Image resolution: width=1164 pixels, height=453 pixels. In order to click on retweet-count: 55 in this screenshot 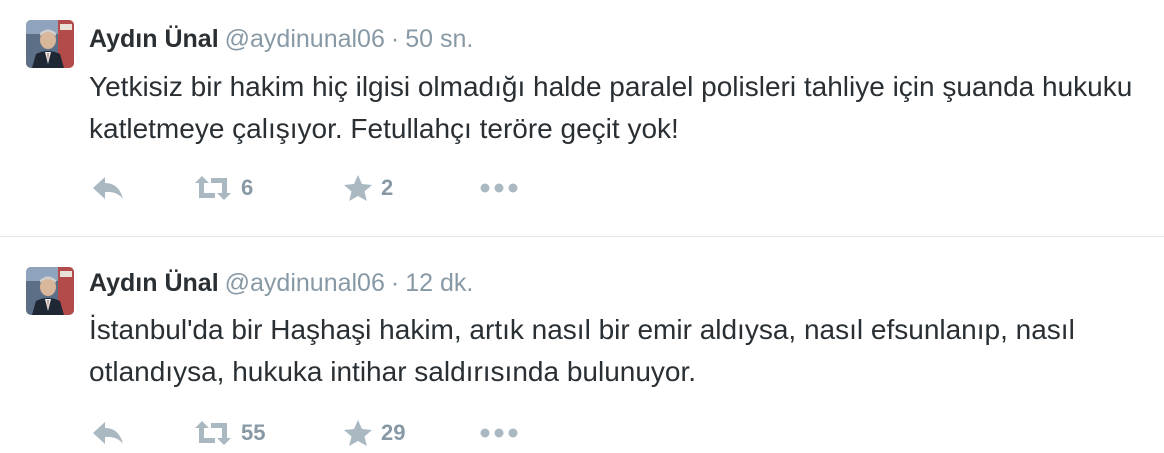, I will do `click(253, 432)`.